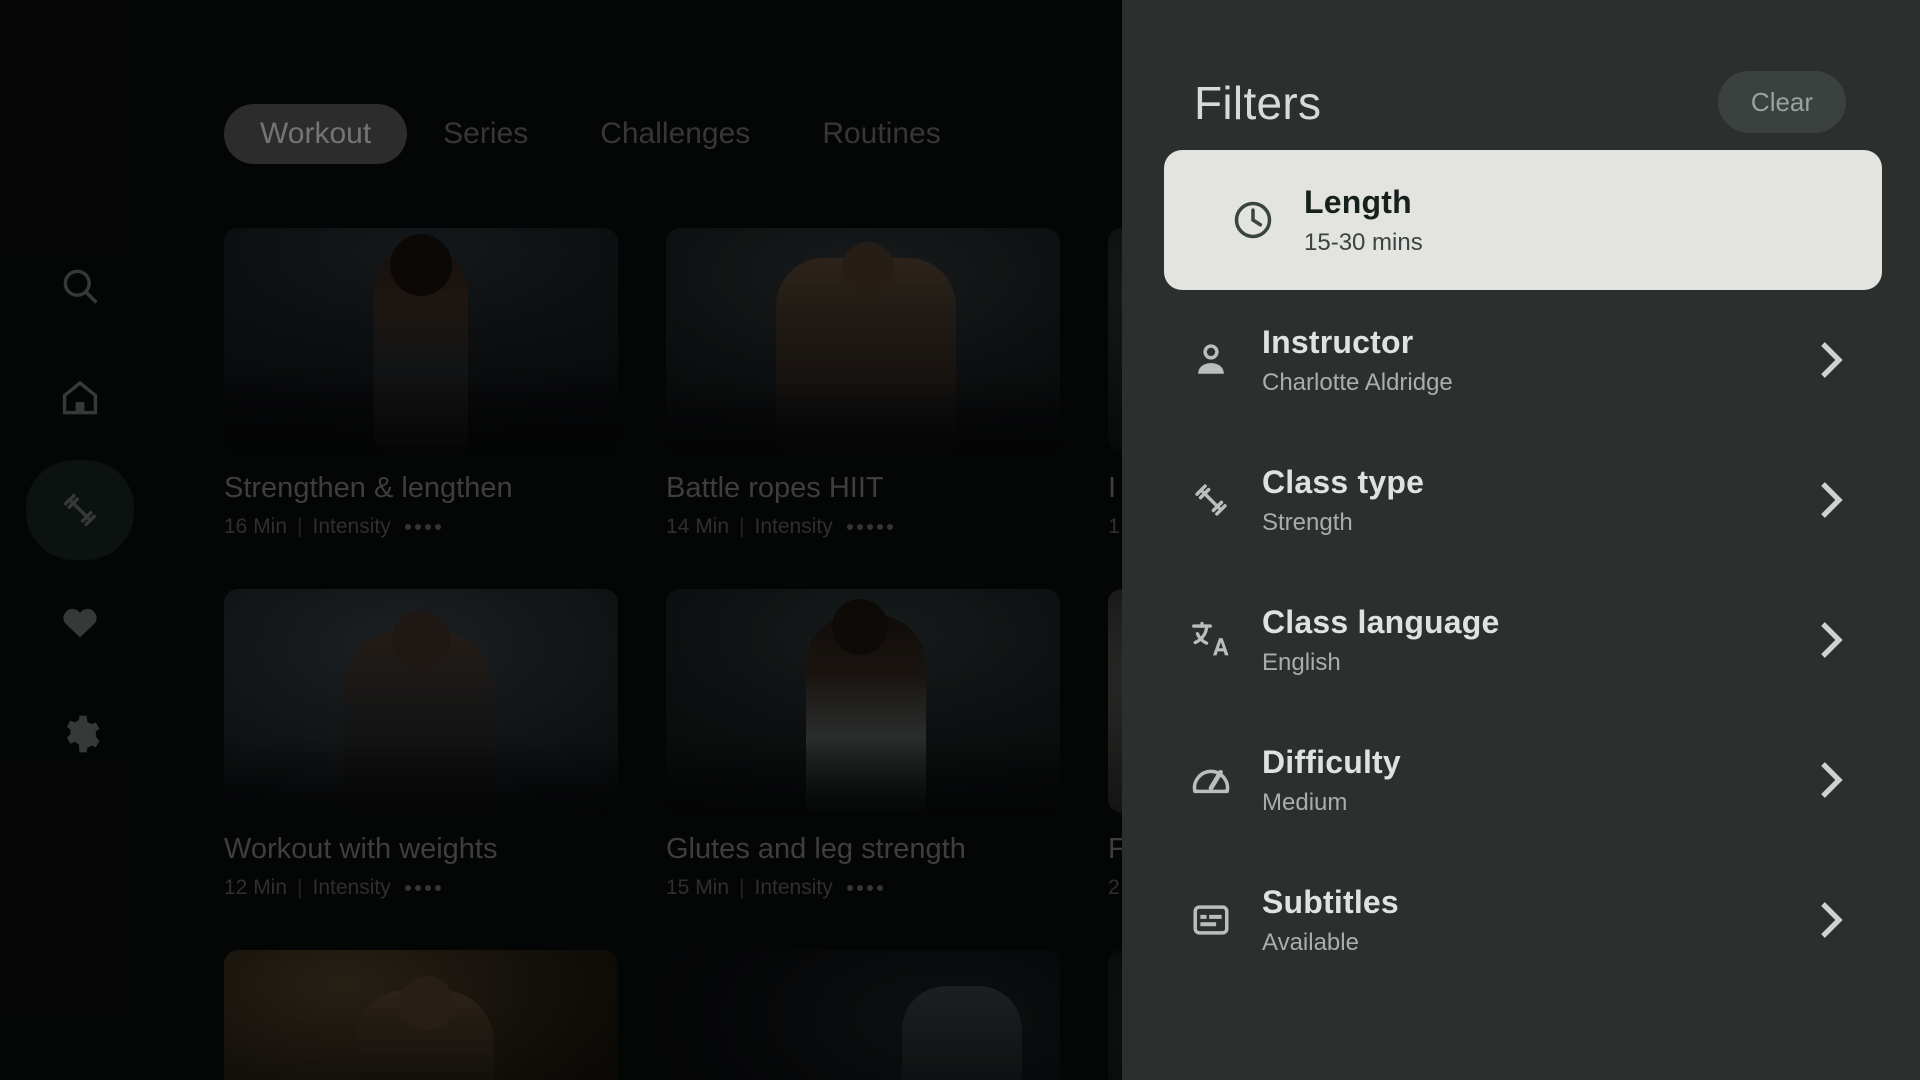 This screenshot has height=1080, width=1920. What do you see at coordinates (485, 134) in the screenshot?
I see `tab-series: Series` at bounding box center [485, 134].